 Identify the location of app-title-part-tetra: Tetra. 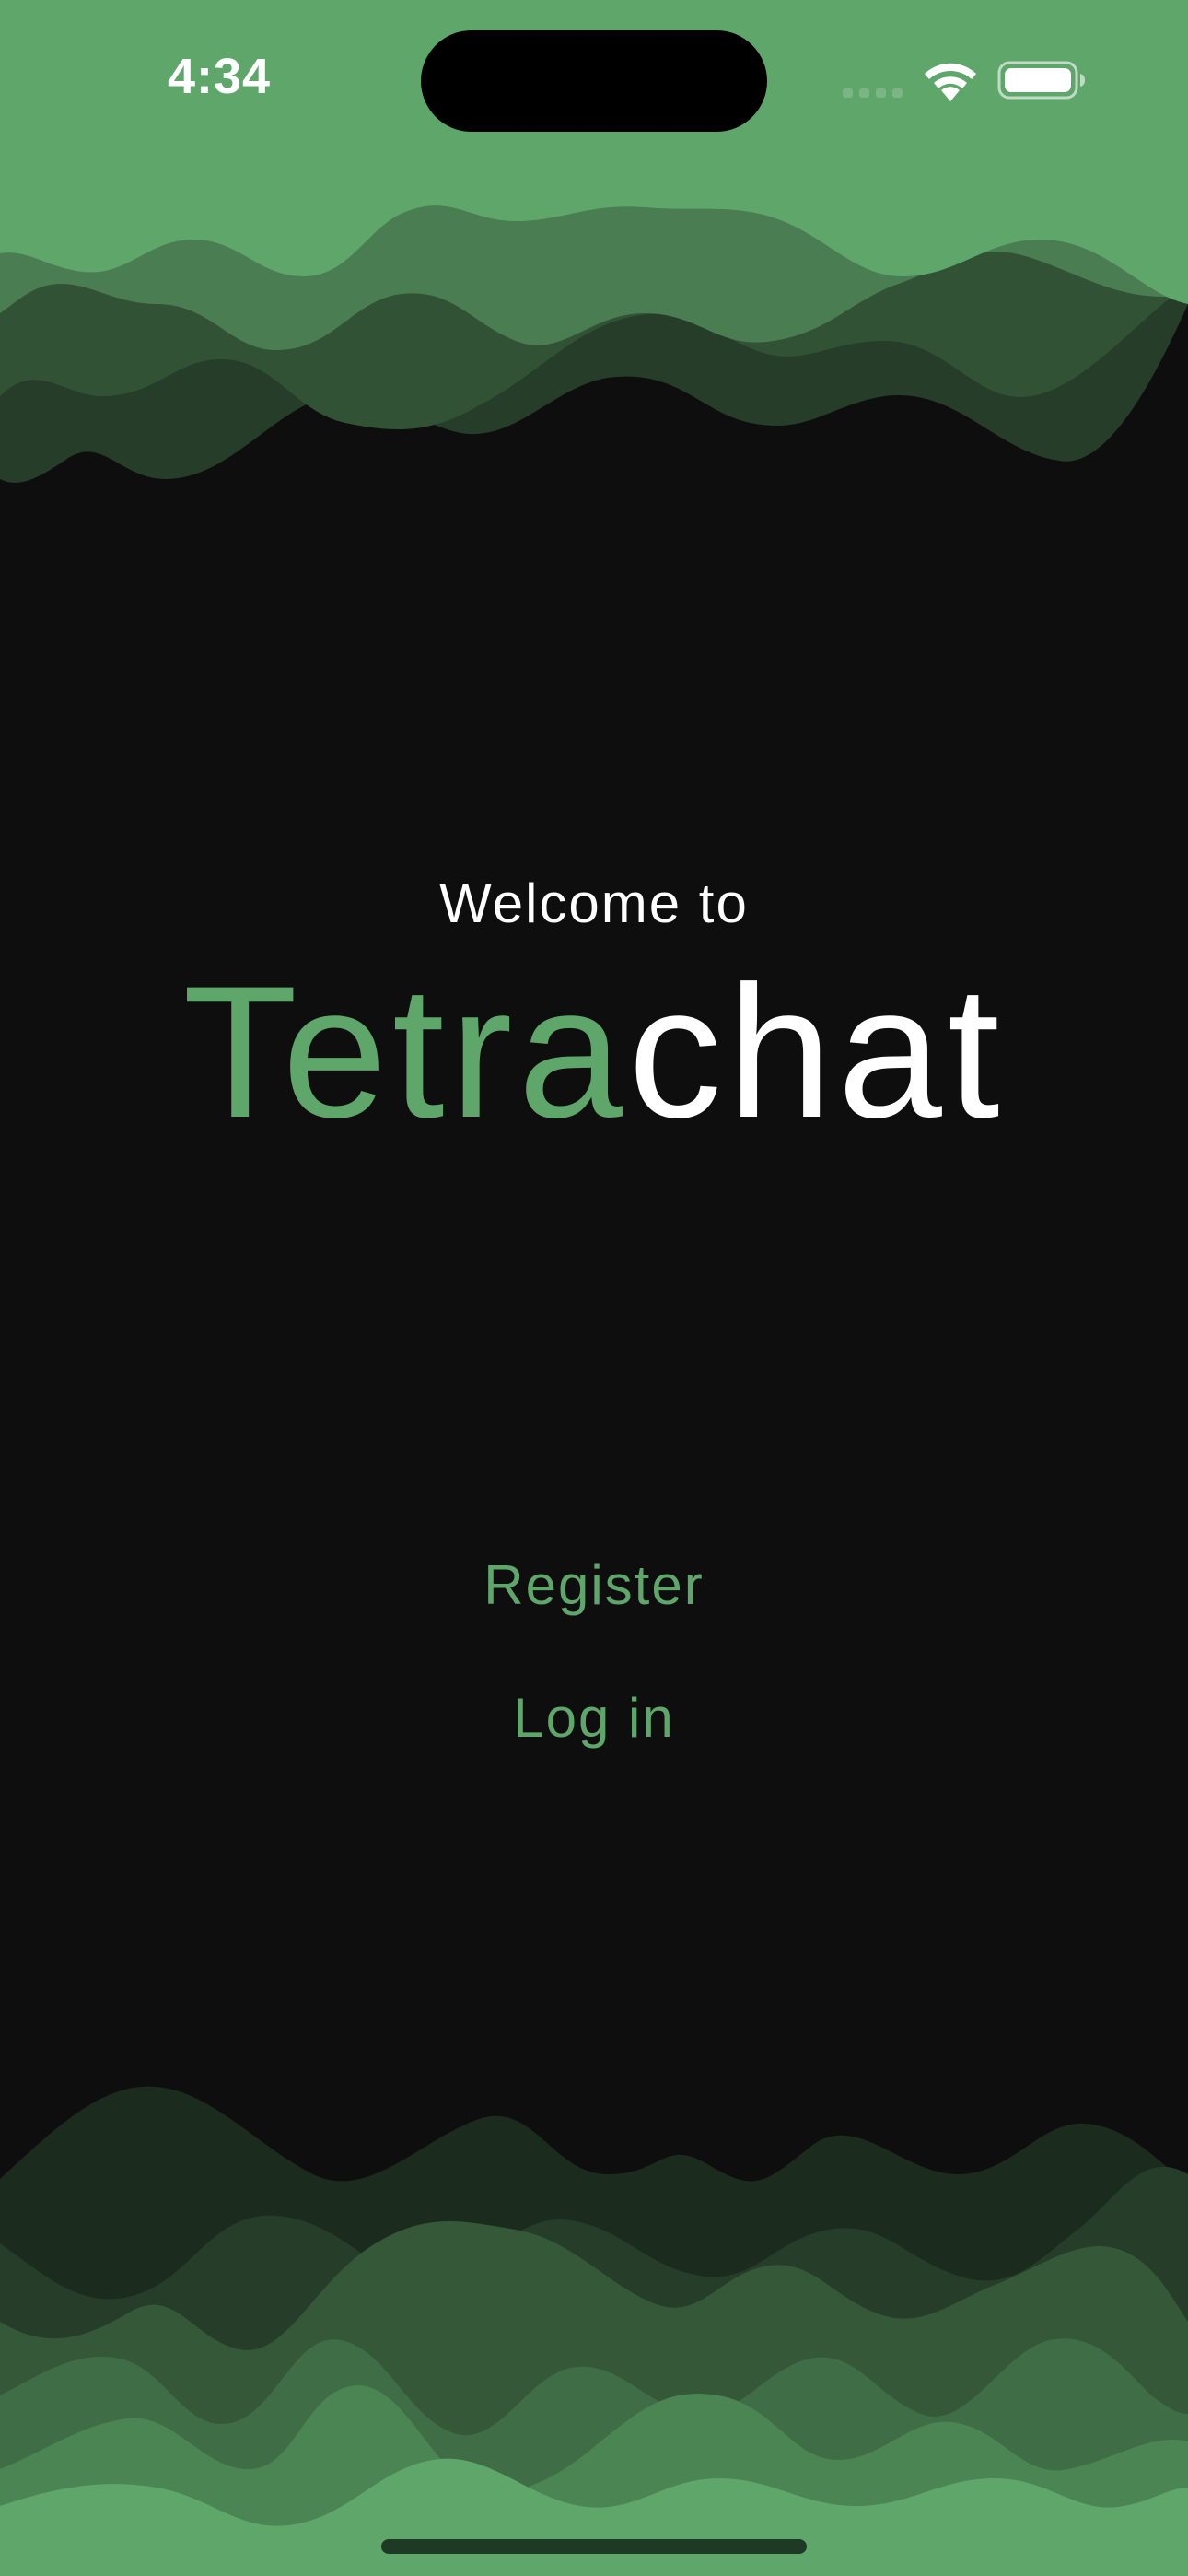
(405, 1052).